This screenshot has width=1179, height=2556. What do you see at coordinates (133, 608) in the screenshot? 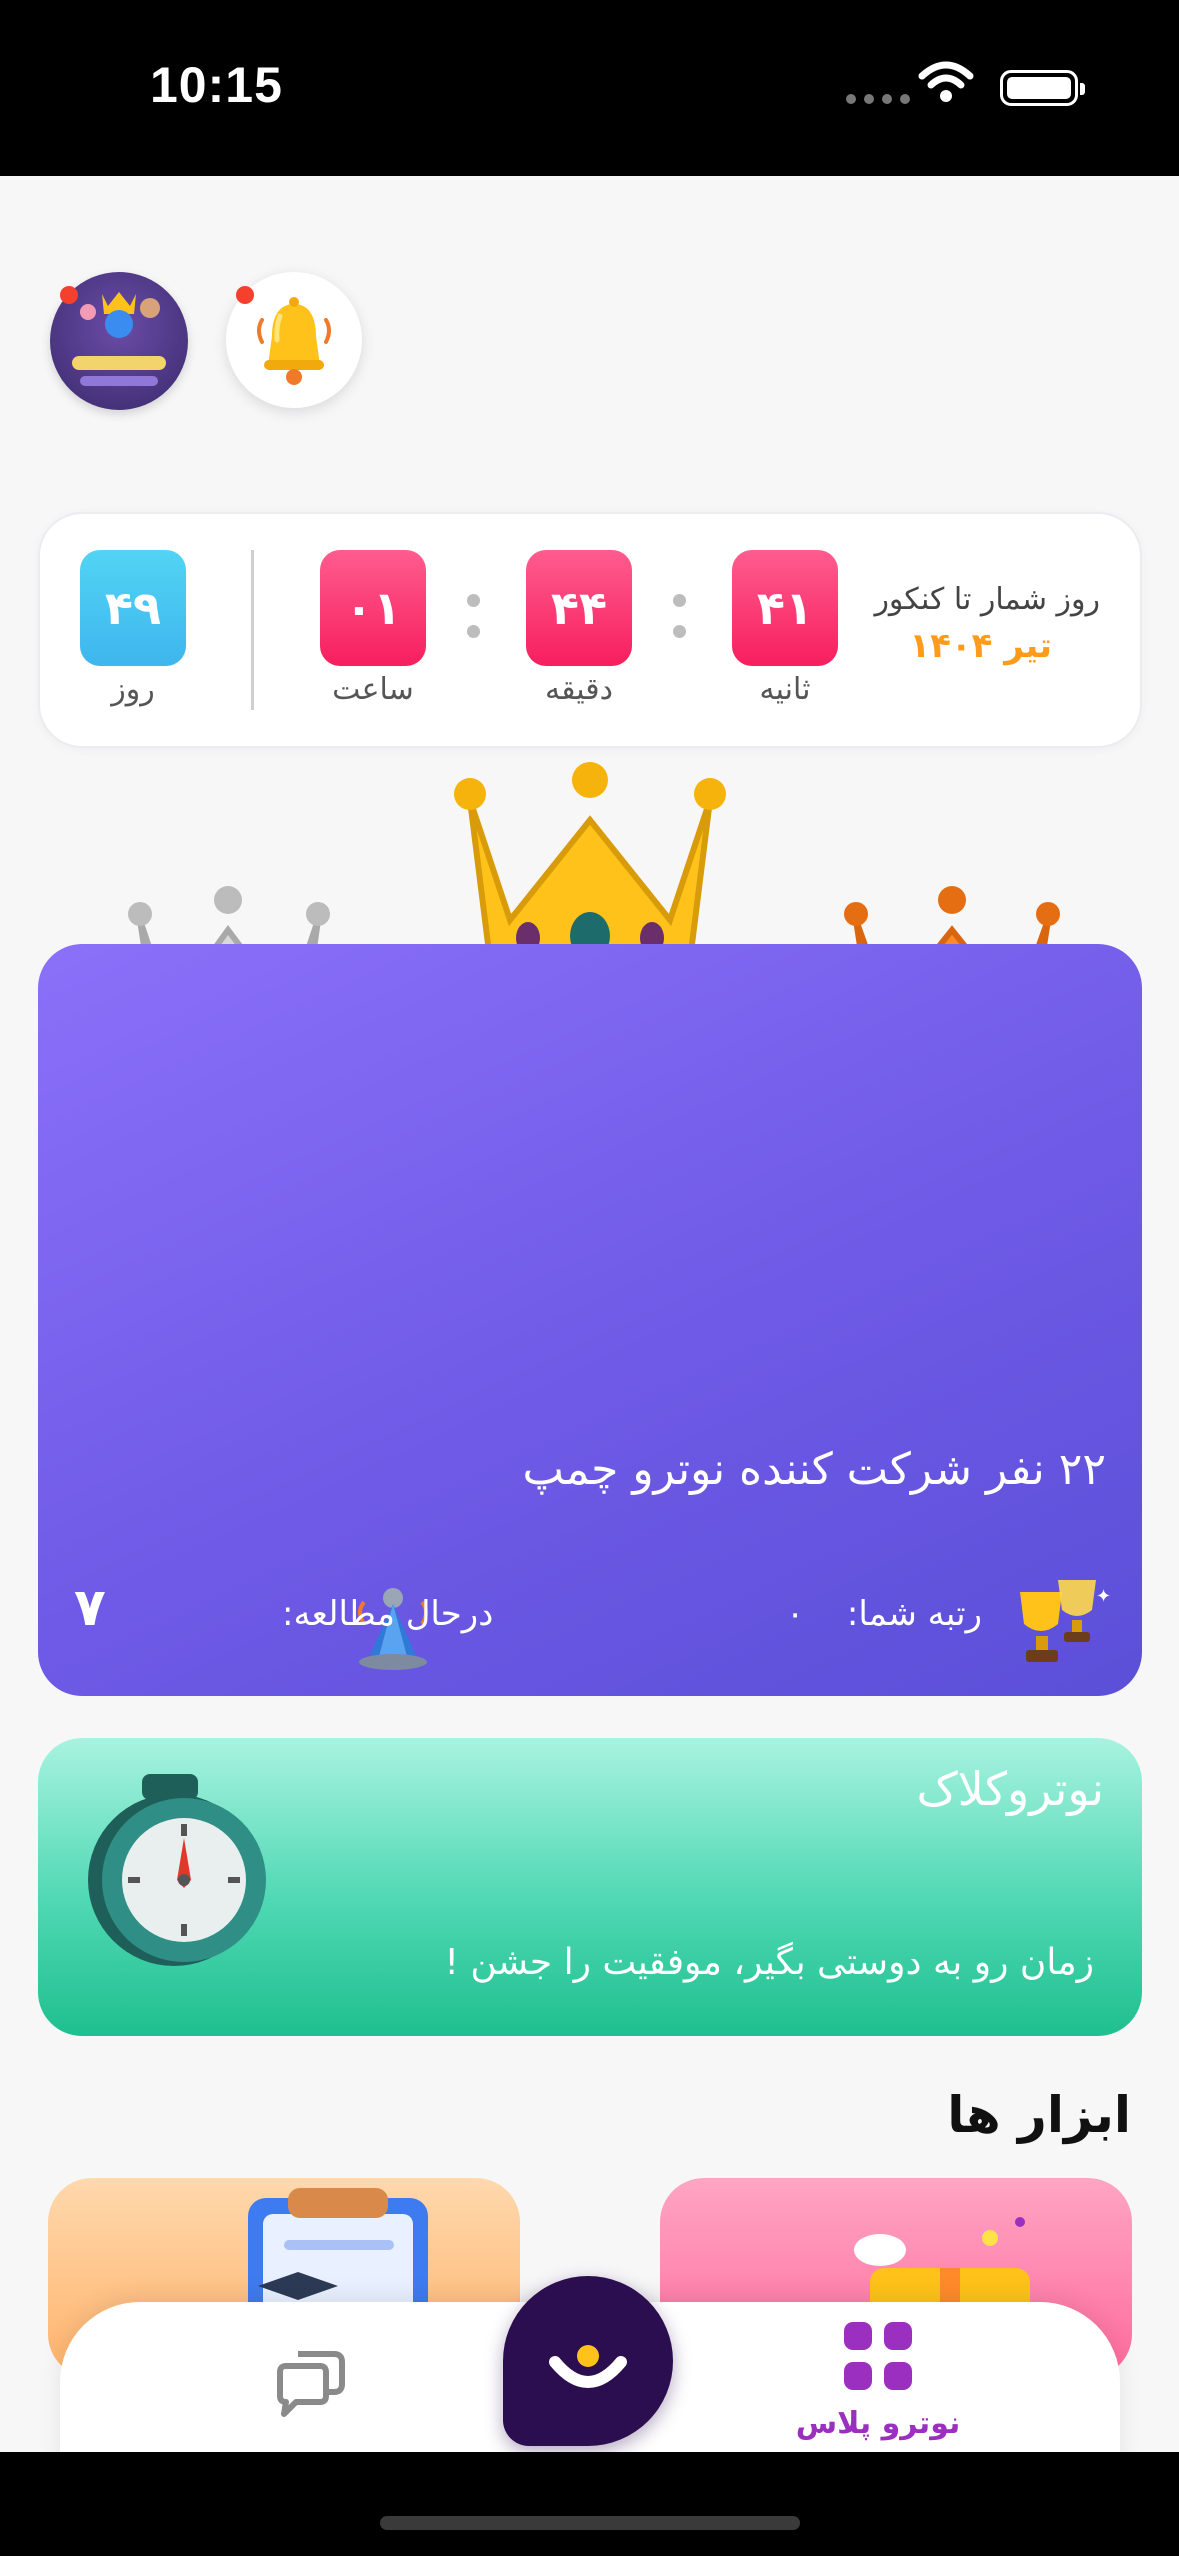
I see `days-tile: ۴۹` at bounding box center [133, 608].